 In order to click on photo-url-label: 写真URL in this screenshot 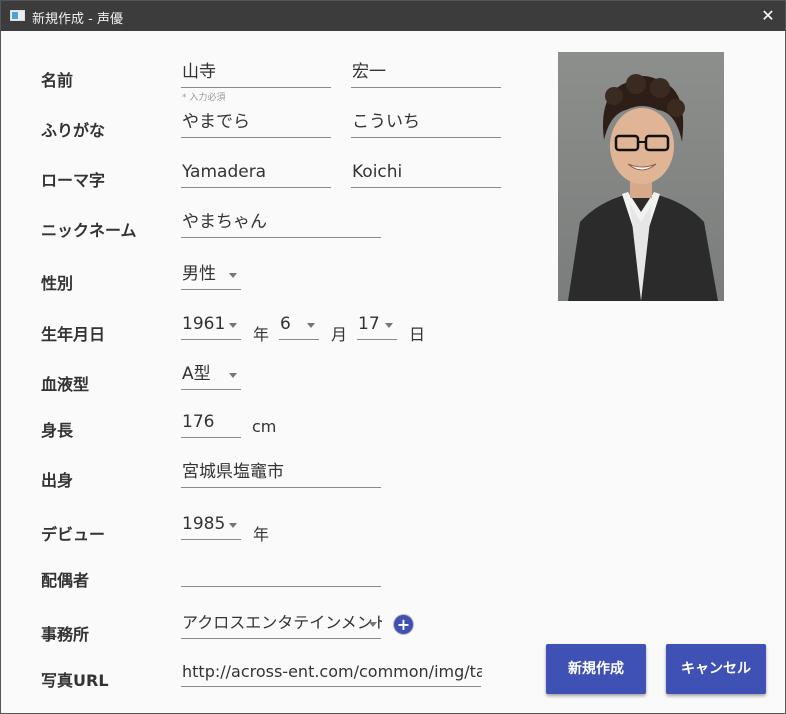, I will do `click(75, 680)`.